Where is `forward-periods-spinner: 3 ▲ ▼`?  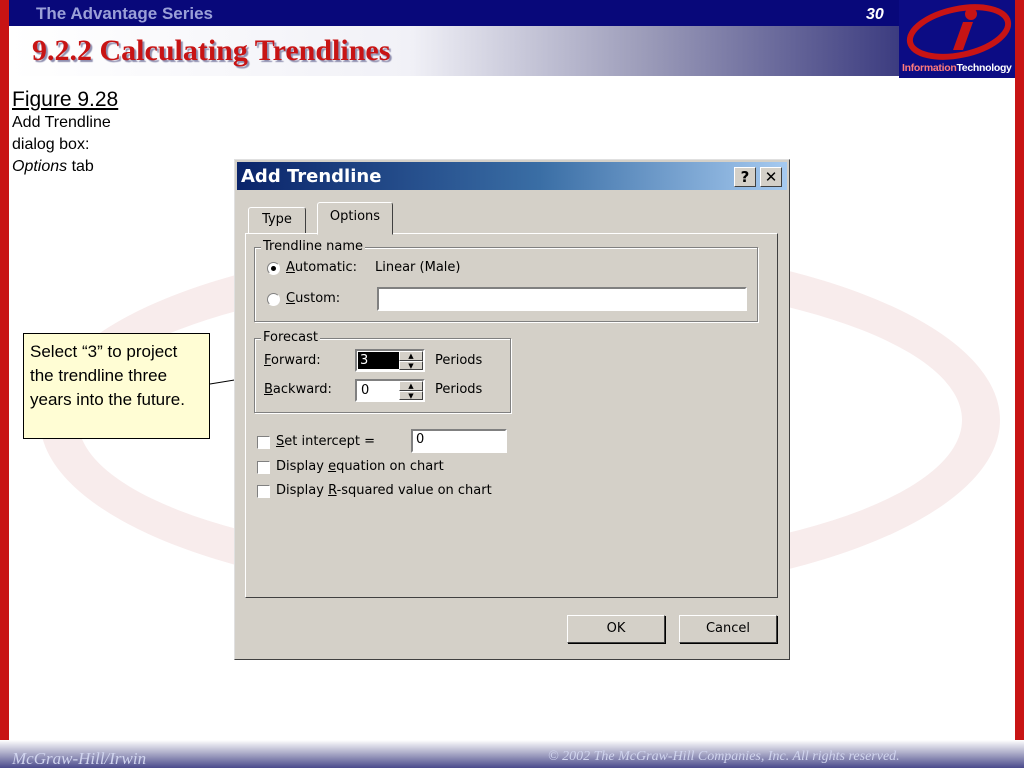
forward-periods-spinner: 3 ▲ ▼ is located at coordinates (390, 360).